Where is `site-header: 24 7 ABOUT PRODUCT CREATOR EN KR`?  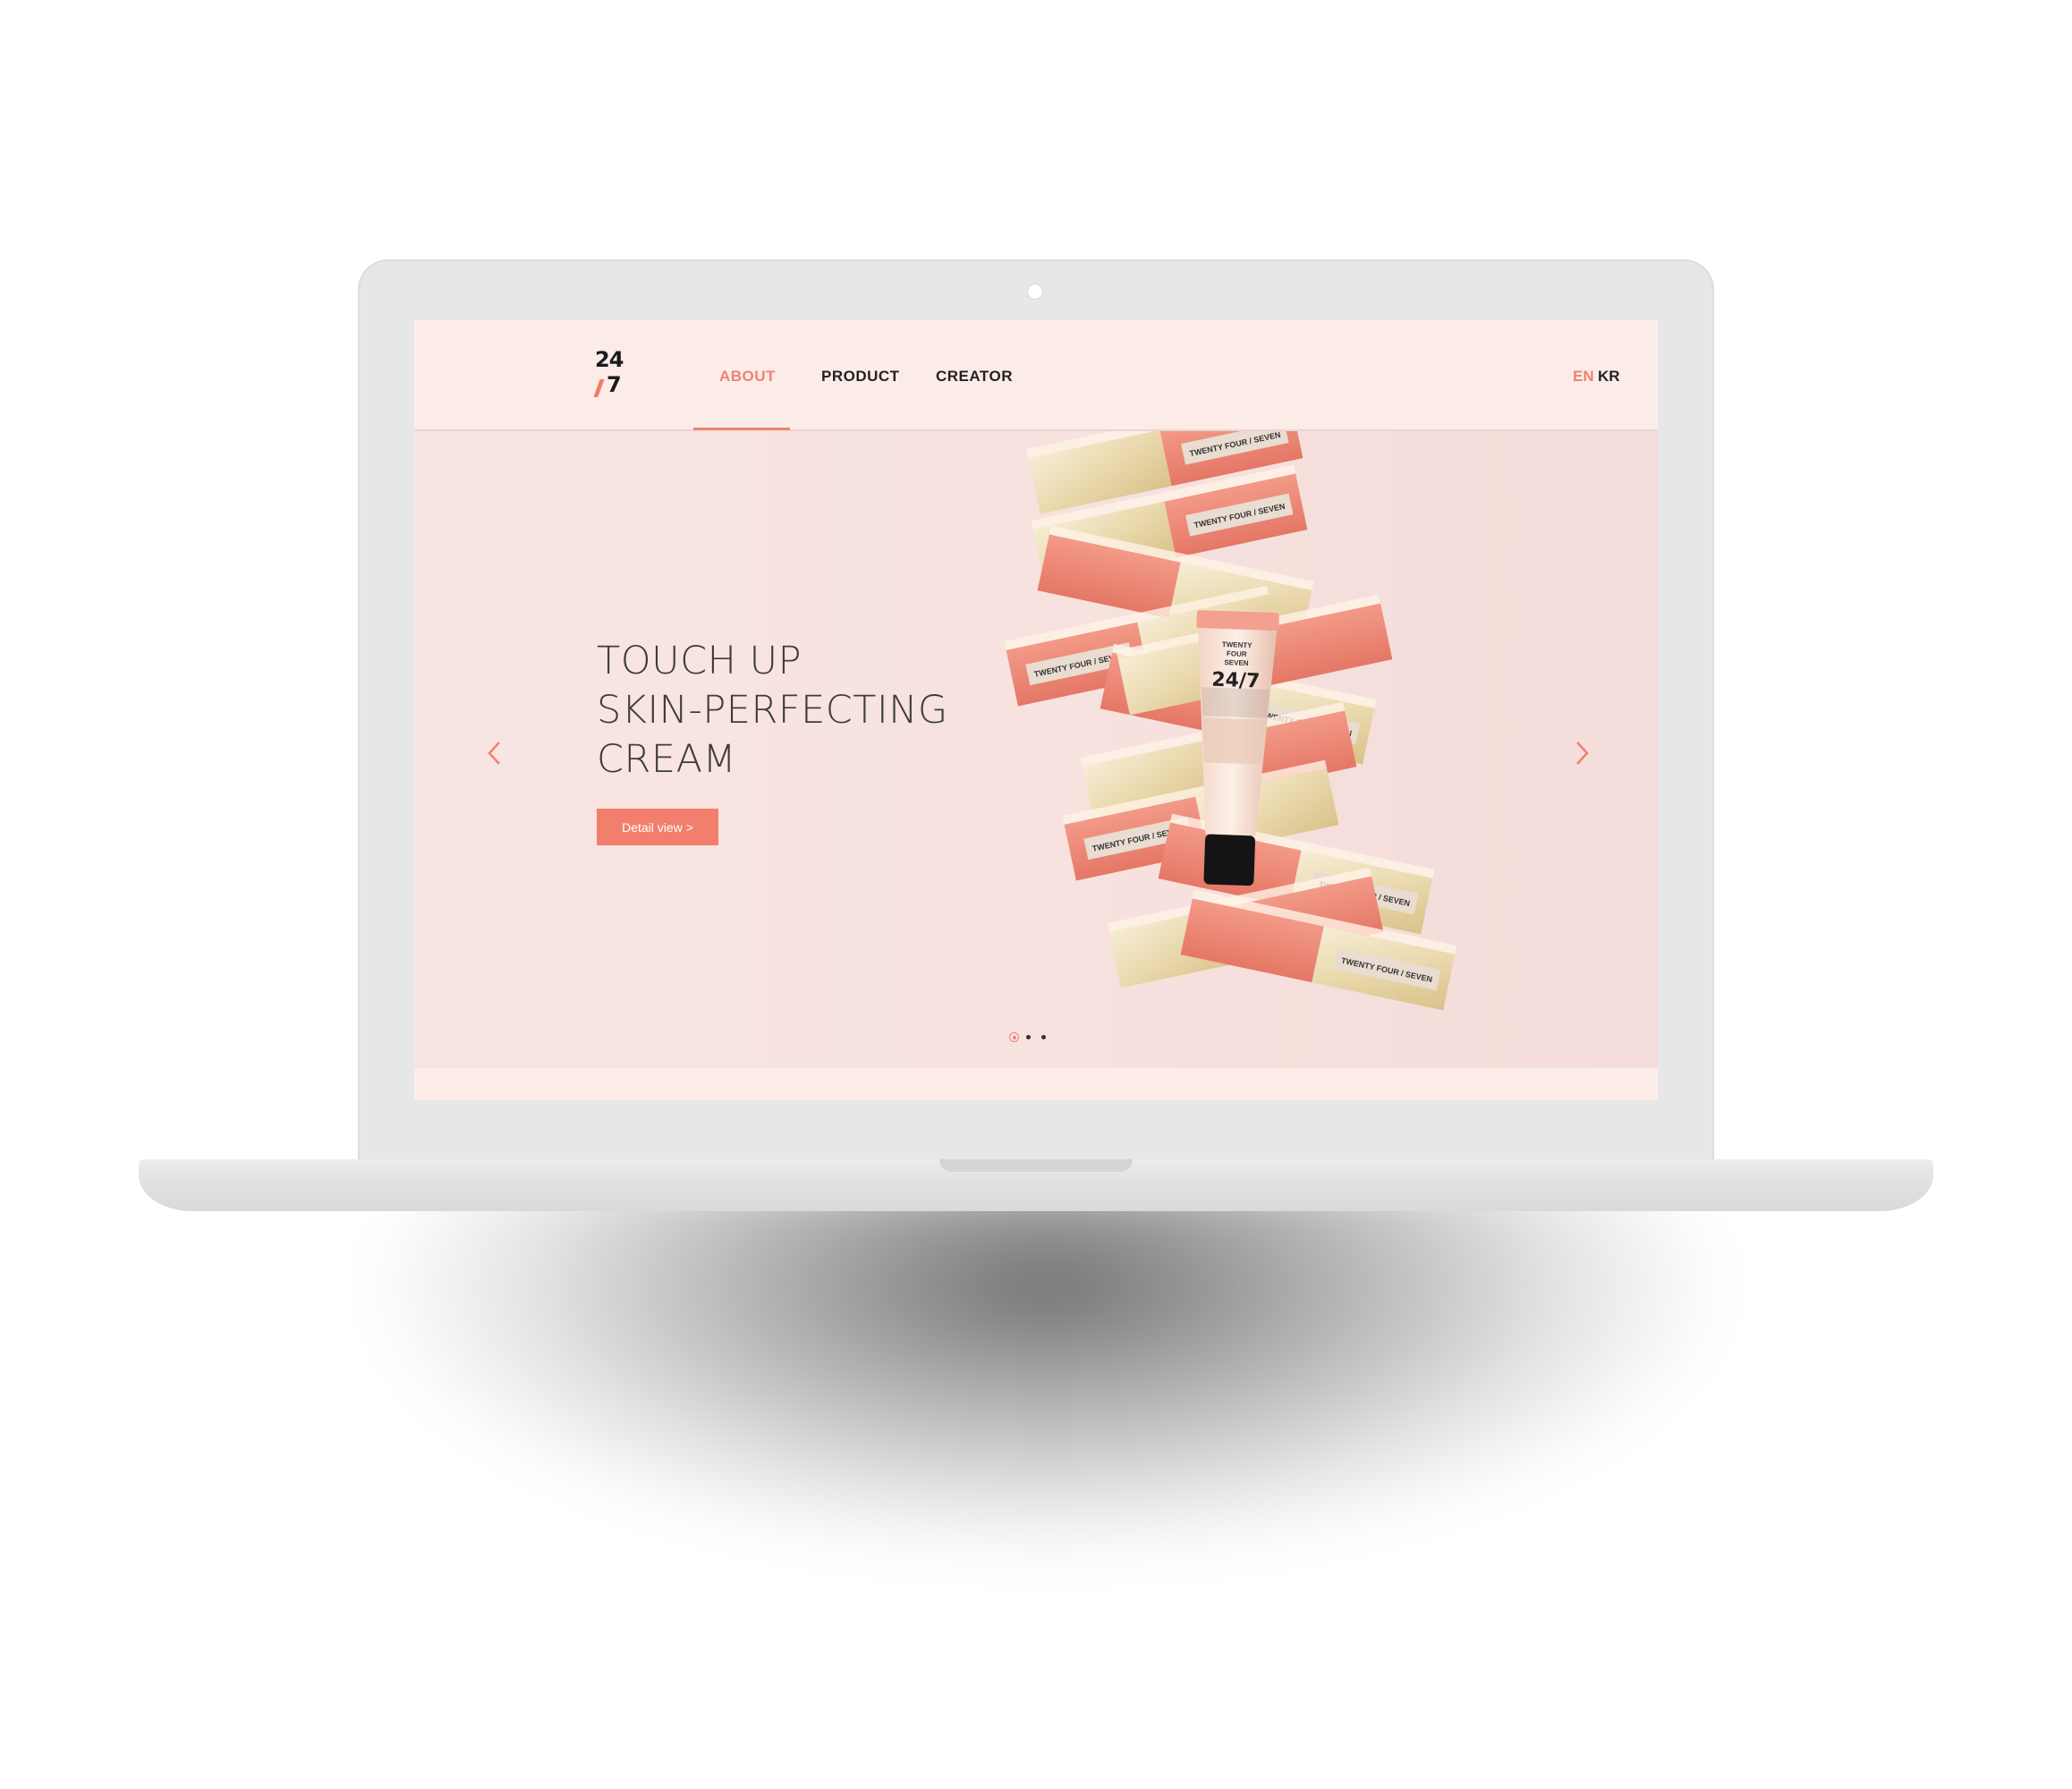
site-header: 24 7 ABOUT PRODUCT CREATOR EN KR is located at coordinates (1036, 376).